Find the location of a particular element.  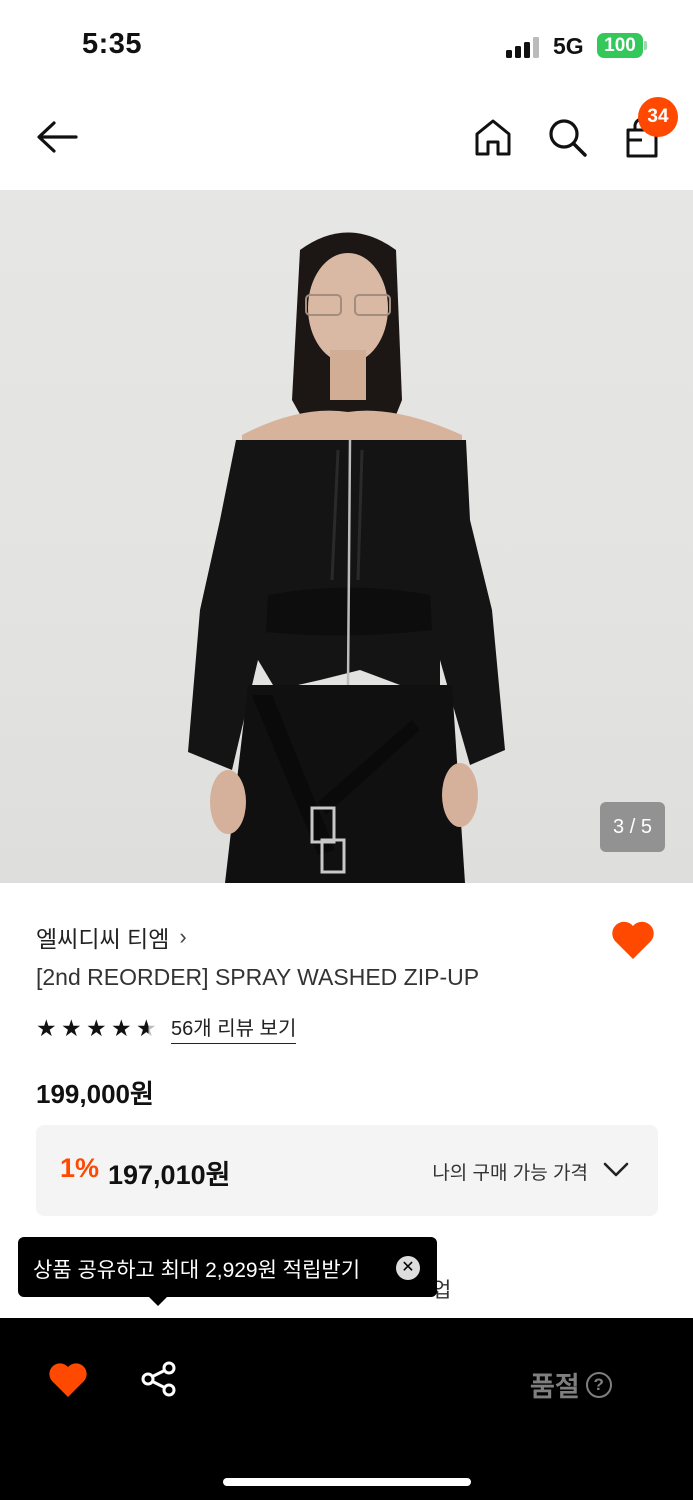

signal-icon is located at coordinates (524, 47).